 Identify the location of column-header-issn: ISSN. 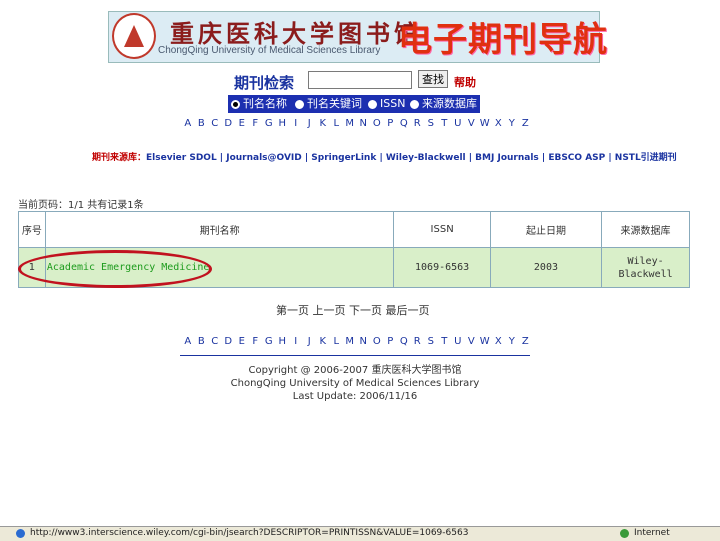
(442, 229).